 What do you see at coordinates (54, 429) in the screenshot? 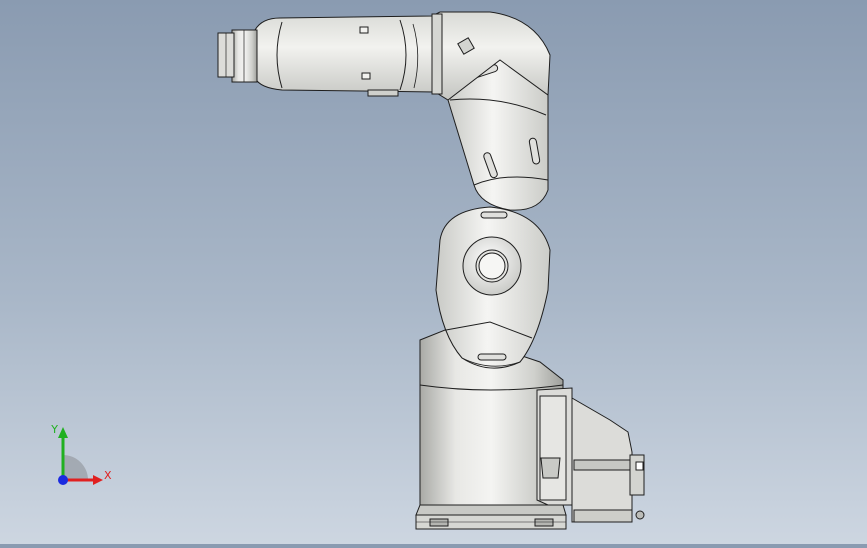
I see `y-axis-label: Y` at bounding box center [54, 429].